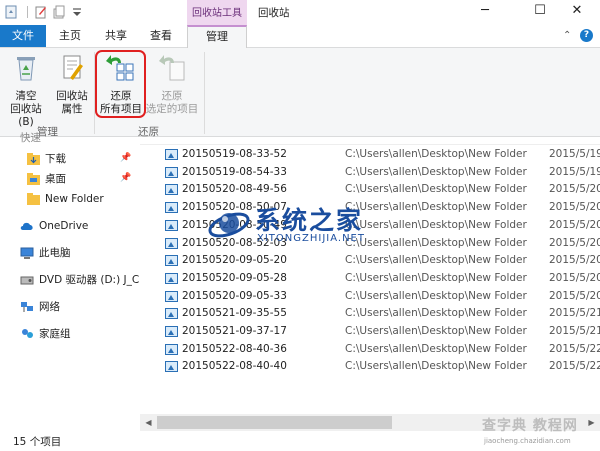  I want to click on nav-item-downloads: 下载, so click(46, 159).